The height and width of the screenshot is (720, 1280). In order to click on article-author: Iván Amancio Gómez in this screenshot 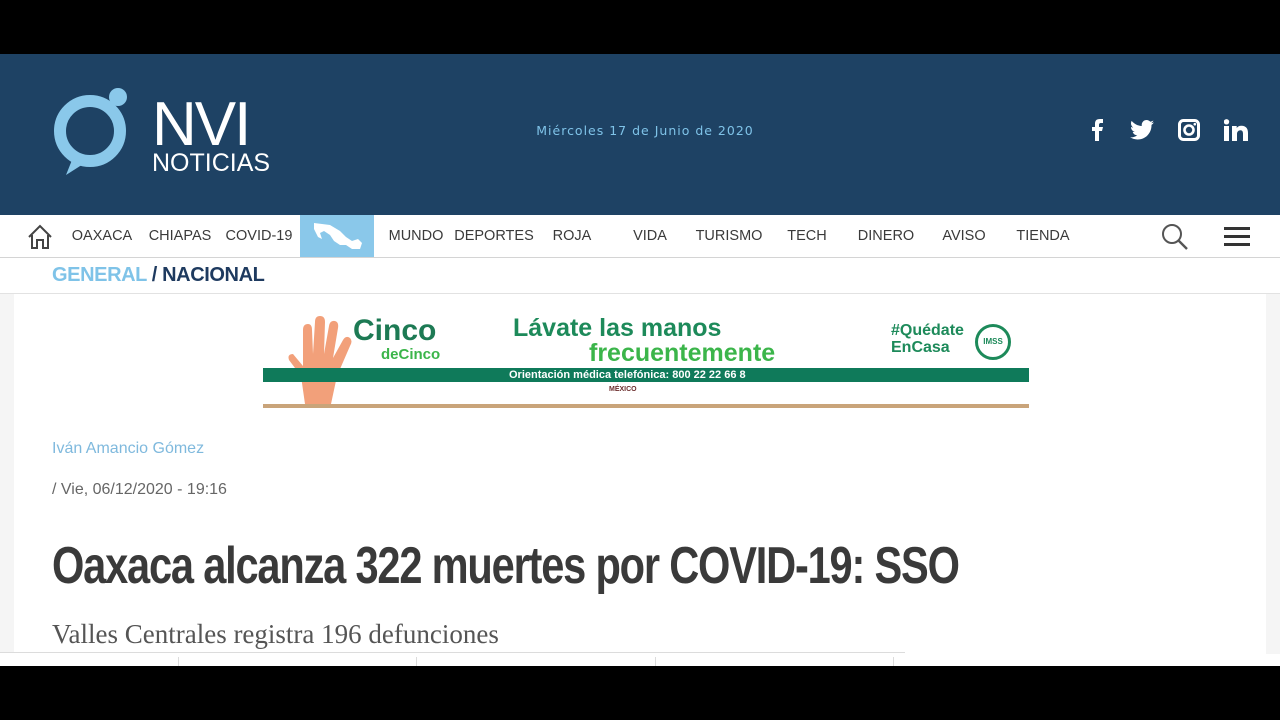, I will do `click(128, 449)`.